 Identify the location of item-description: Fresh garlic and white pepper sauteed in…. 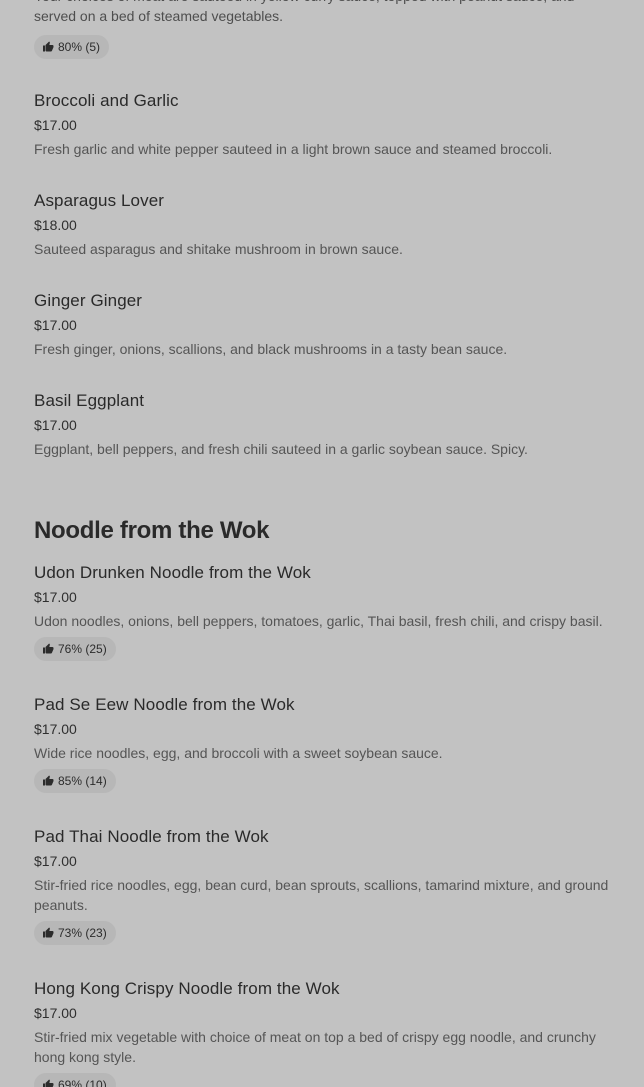
(293, 149).